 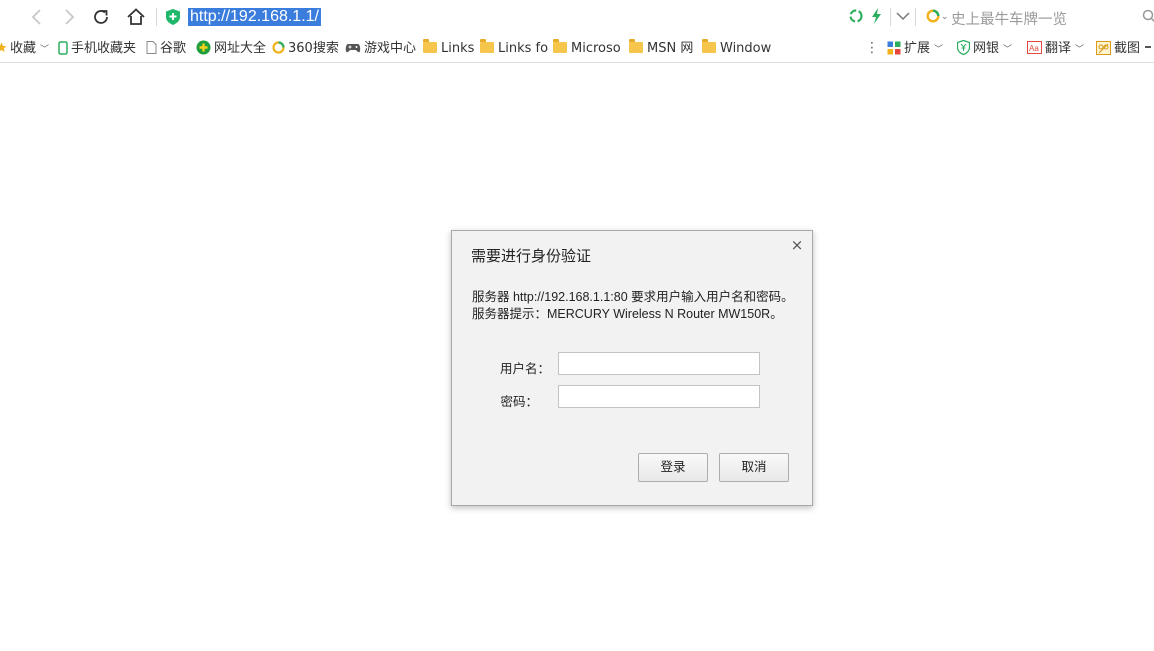 What do you see at coordinates (104, 48) in the screenshot?
I see `bookmark-label: 手机收藏夹` at bounding box center [104, 48].